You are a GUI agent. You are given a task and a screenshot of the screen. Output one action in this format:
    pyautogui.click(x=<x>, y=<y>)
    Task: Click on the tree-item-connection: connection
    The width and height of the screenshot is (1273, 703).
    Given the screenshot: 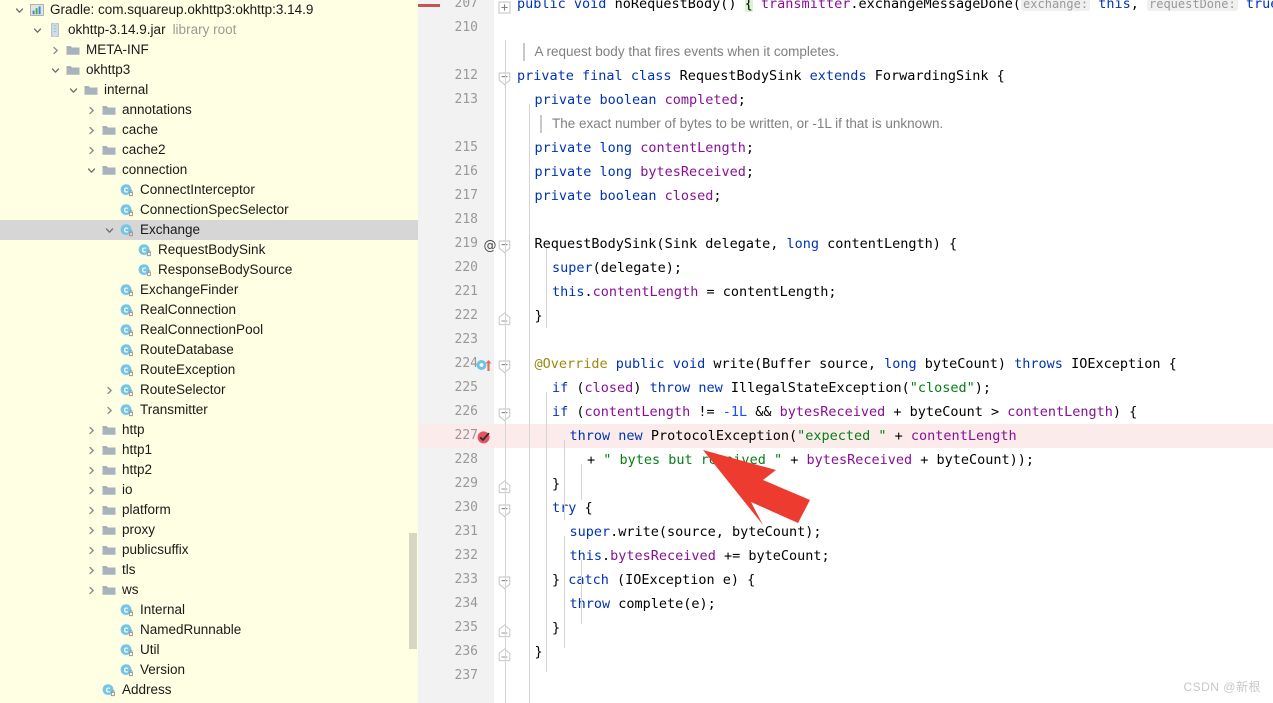 What is the action you would take?
    pyautogui.click(x=209, y=170)
    